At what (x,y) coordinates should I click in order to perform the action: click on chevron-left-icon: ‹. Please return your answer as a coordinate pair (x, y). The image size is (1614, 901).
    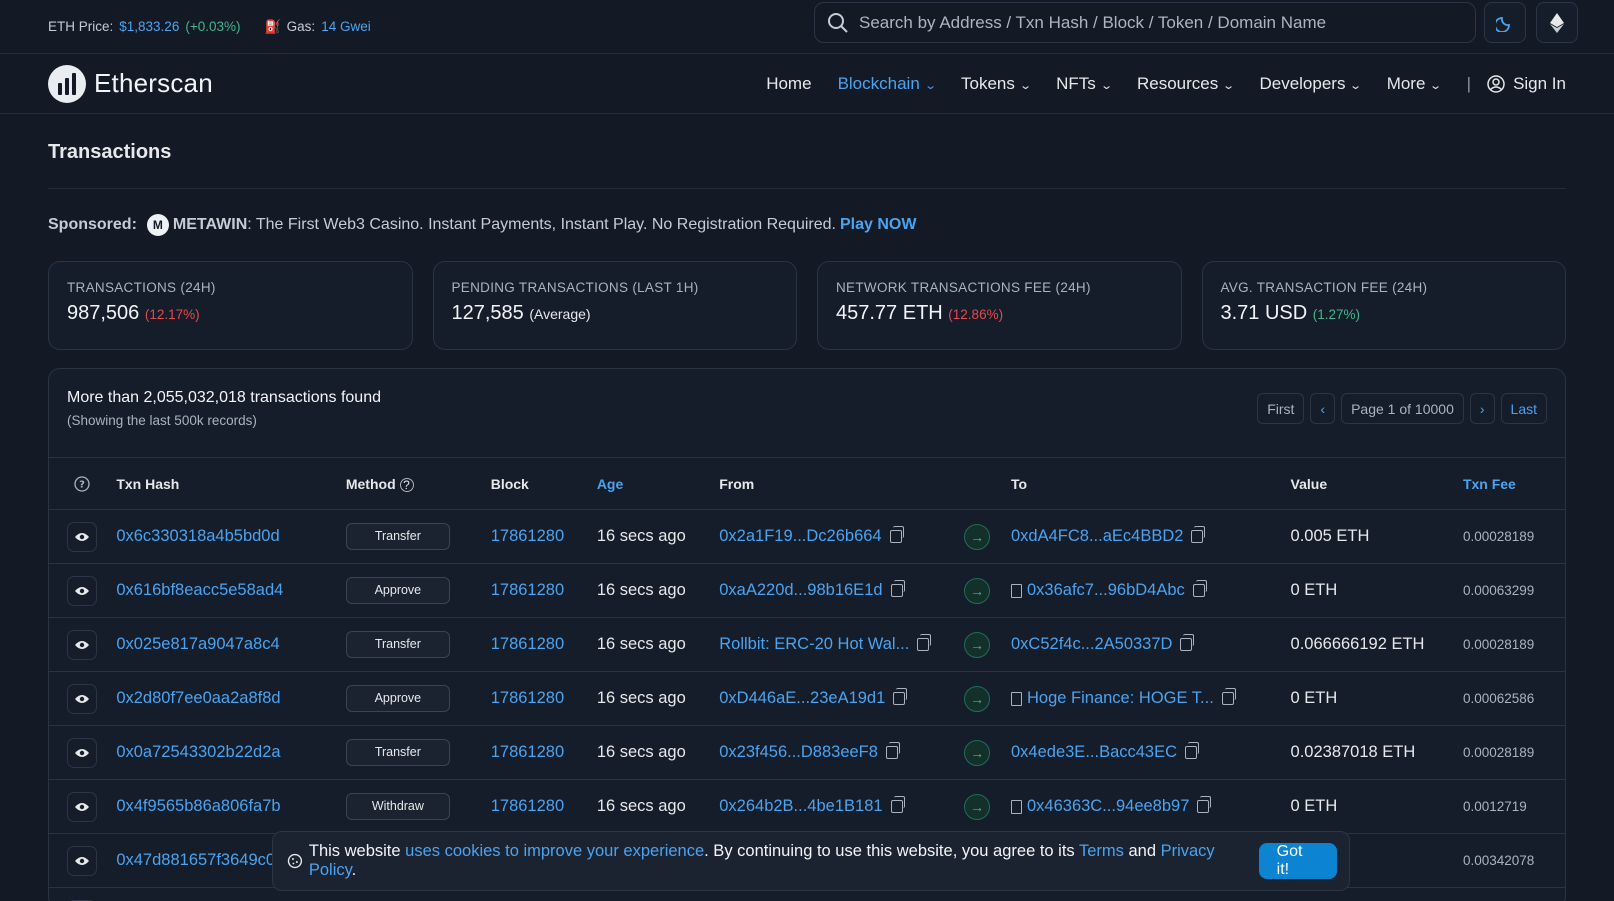
    Looking at the image, I should click on (1323, 408).